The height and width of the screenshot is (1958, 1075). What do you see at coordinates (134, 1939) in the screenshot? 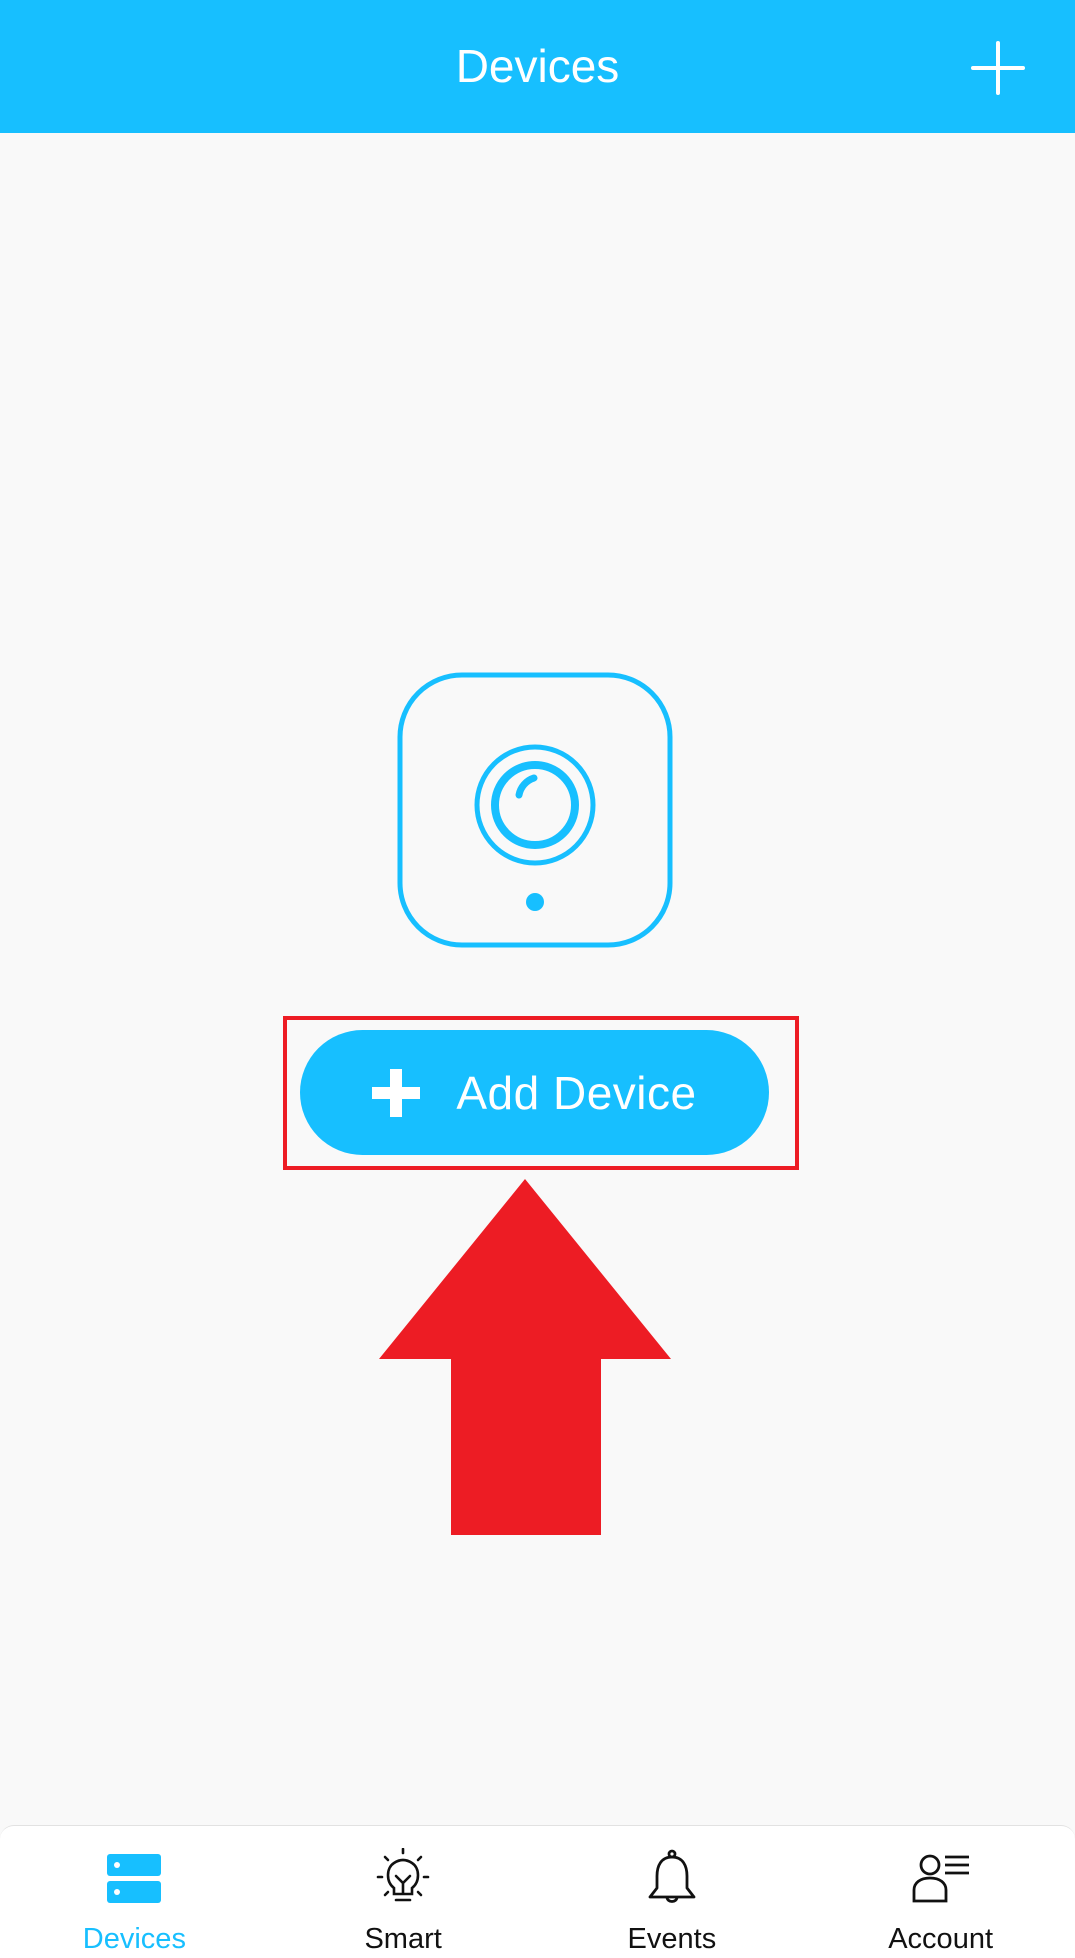
I see `nav-label: Devices` at bounding box center [134, 1939].